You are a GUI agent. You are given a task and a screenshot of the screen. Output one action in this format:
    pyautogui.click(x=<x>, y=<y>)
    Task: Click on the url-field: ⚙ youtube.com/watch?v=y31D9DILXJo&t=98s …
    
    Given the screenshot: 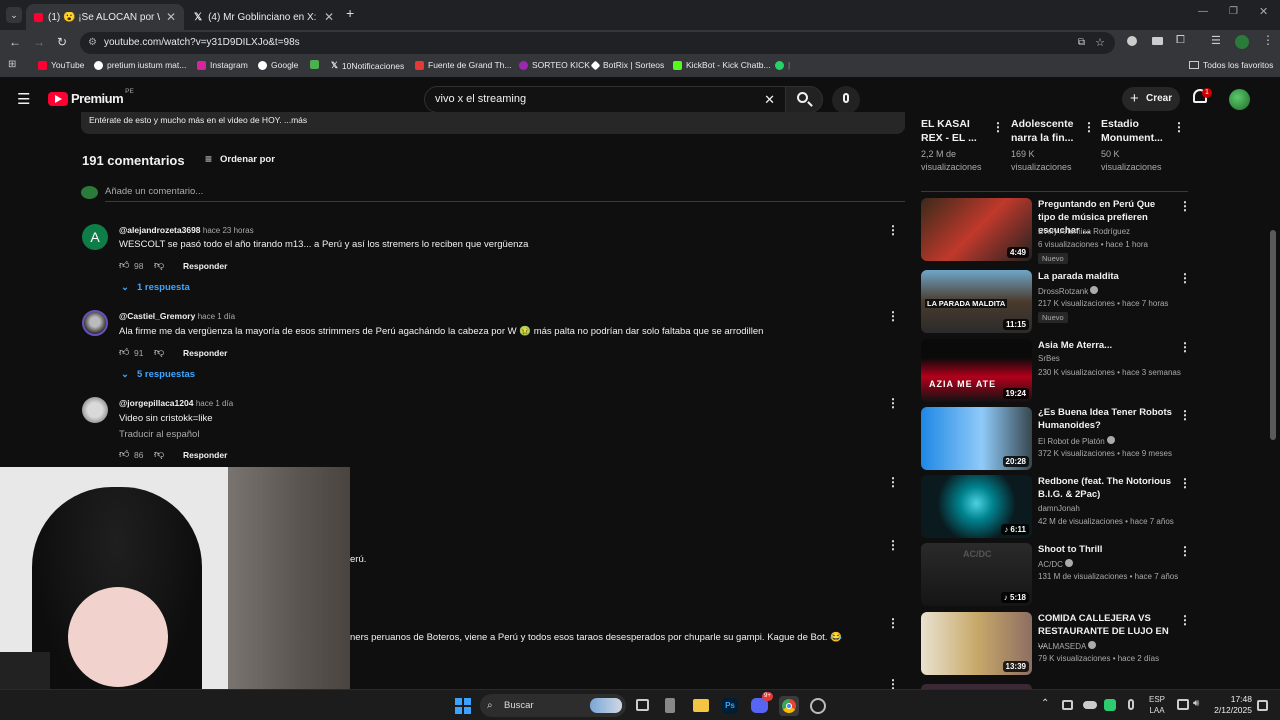 What is the action you would take?
    pyautogui.click(x=597, y=43)
    